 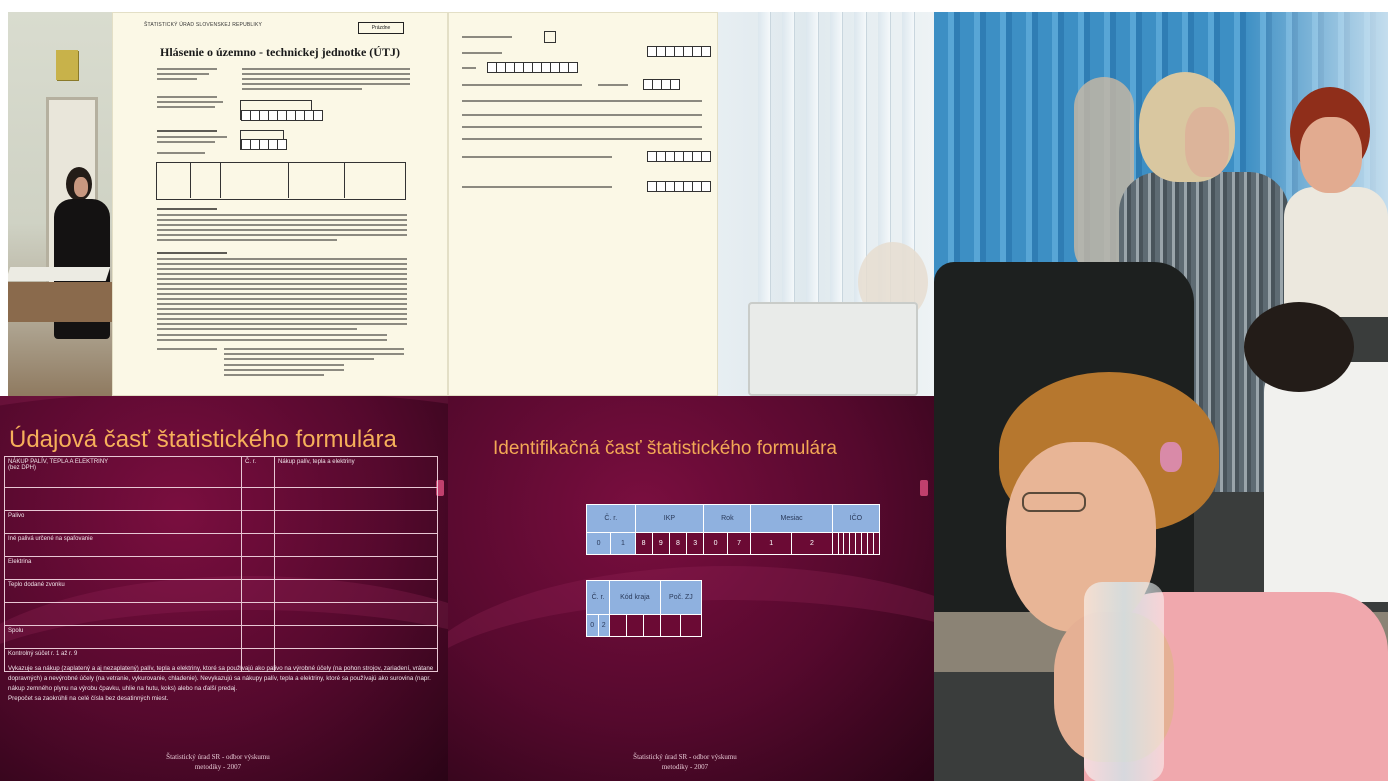 What do you see at coordinates (727, 518) in the screenshot?
I see `col-year: Rok` at bounding box center [727, 518].